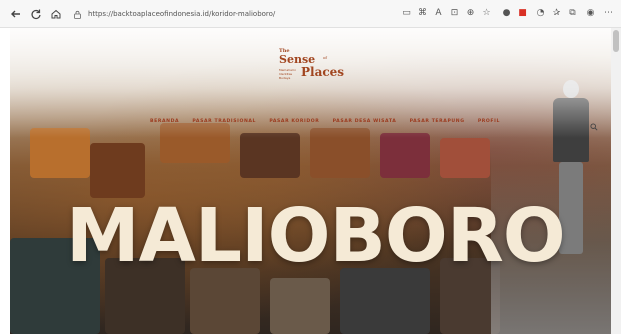  What do you see at coordinates (522, 13) in the screenshot?
I see `pdf-icon: ■` at bounding box center [522, 13].